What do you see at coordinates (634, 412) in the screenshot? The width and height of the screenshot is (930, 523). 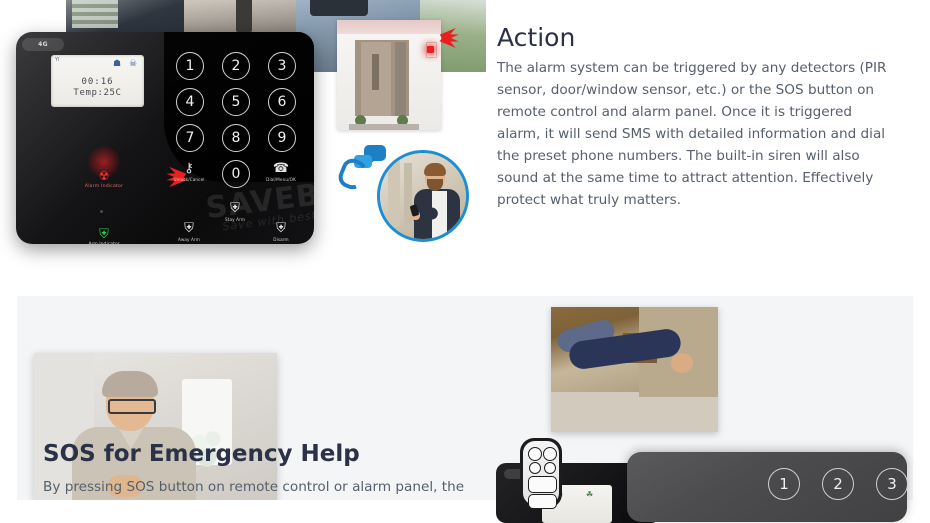 I see `floor` at bounding box center [634, 412].